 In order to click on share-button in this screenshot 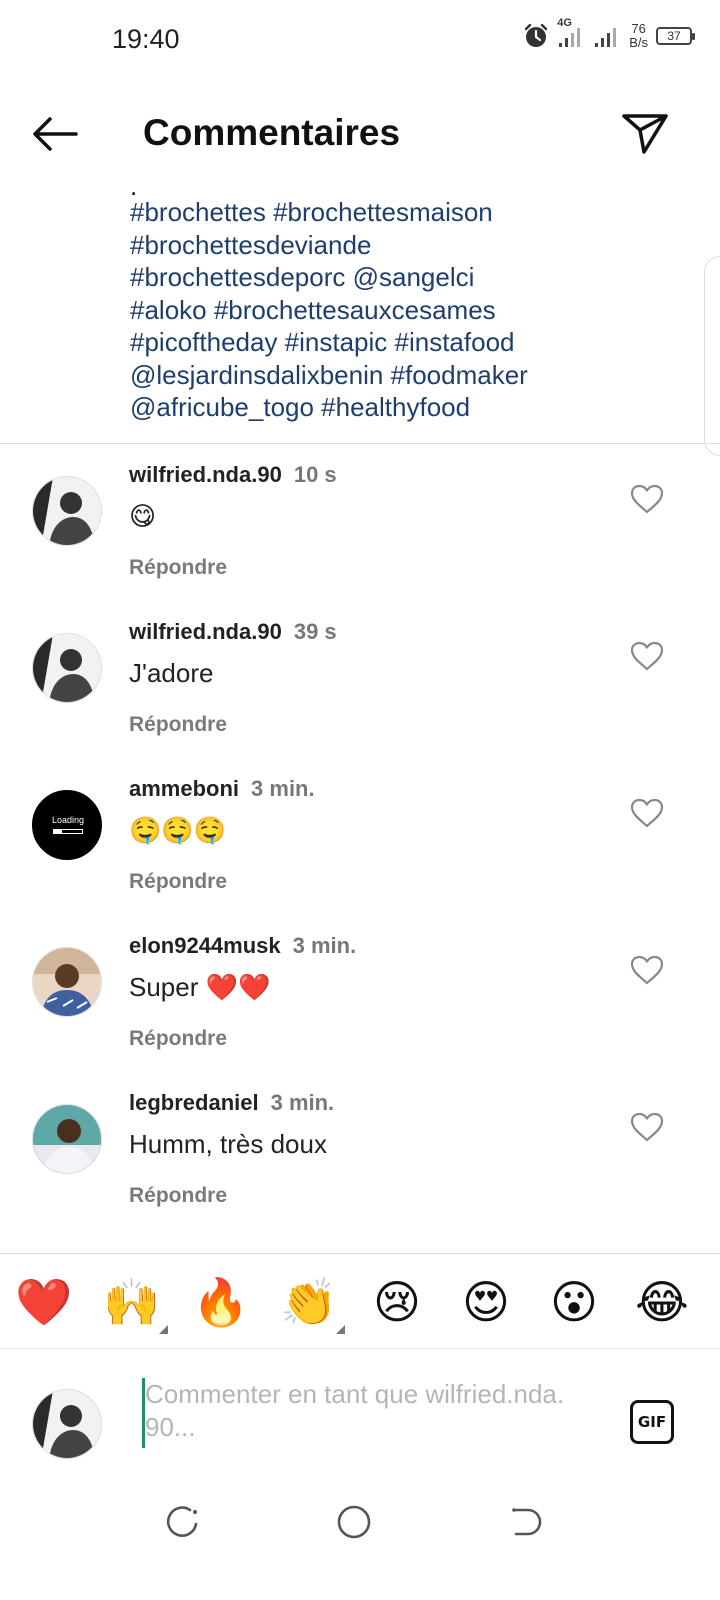, I will do `click(645, 133)`.